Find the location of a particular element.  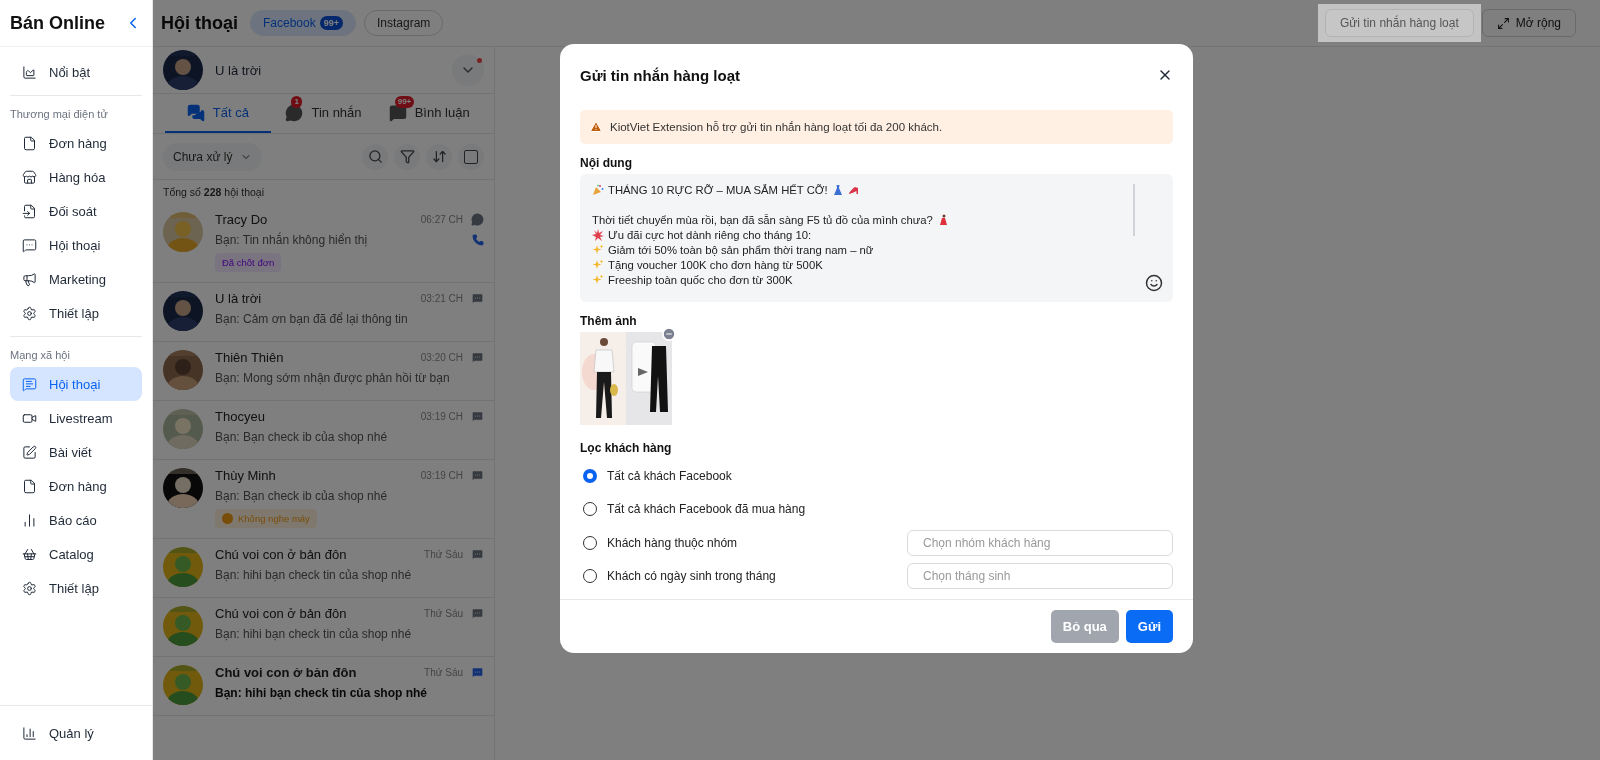

chat-bubbles-icon is located at coordinates (195, 112).